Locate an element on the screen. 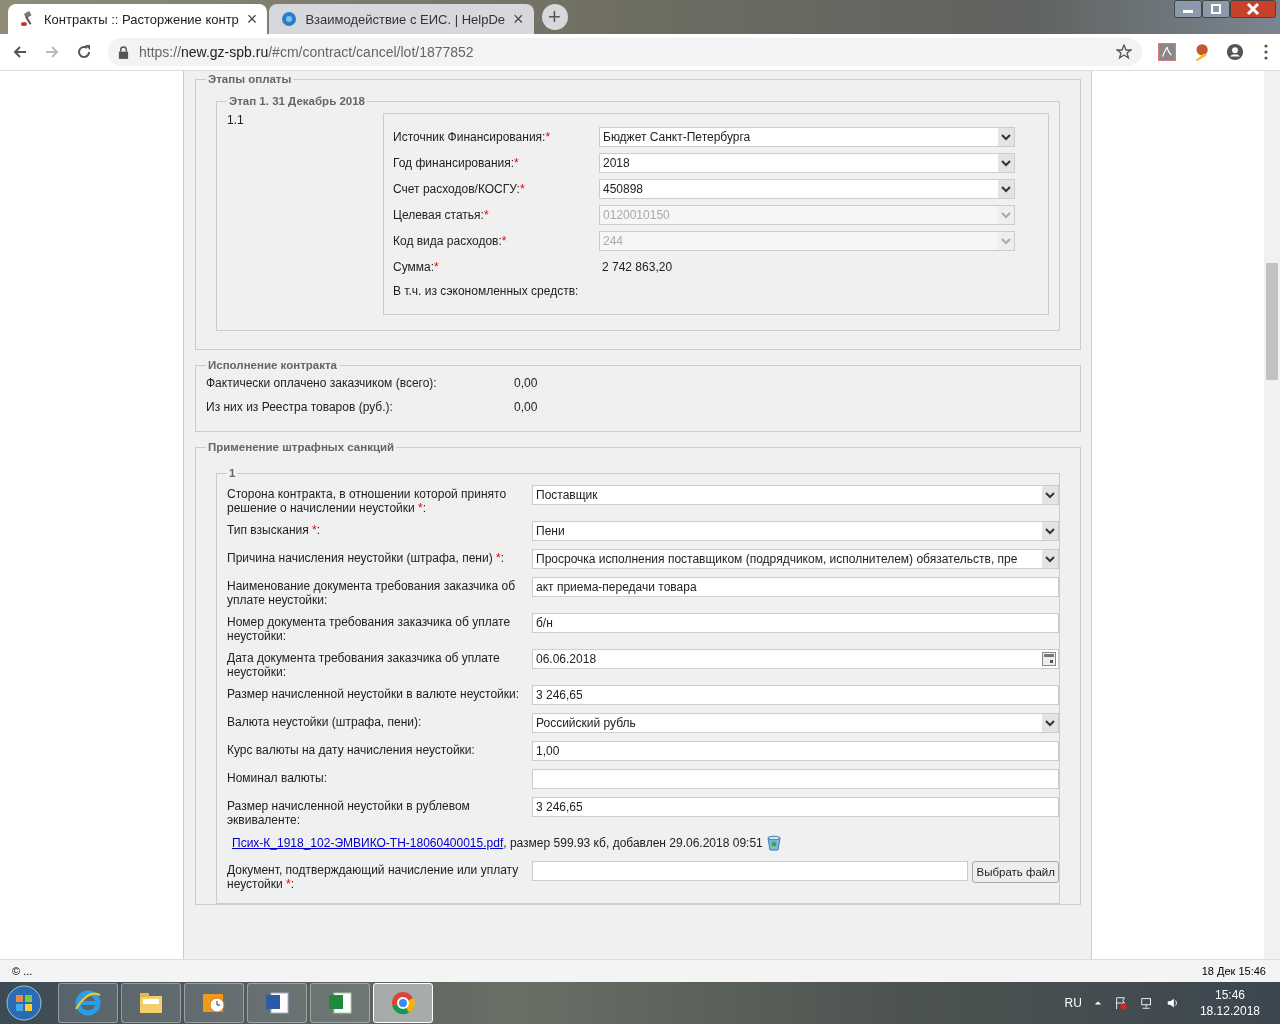 The width and height of the screenshot is (1280, 1024). field-label: Валюта неустойки (штрафа, пени): is located at coordinates (325, 722).